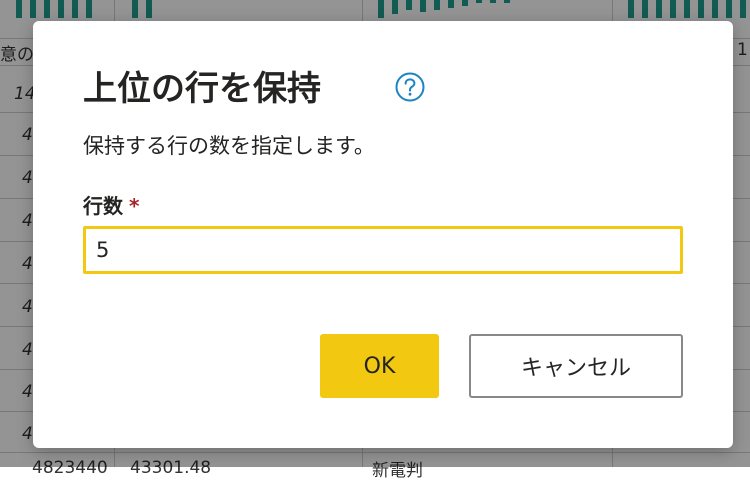  What do you see at coordinates (576, 366) in the screenshot?
I see `cancel-button: キャンセル` at bounding box center [576, 366].